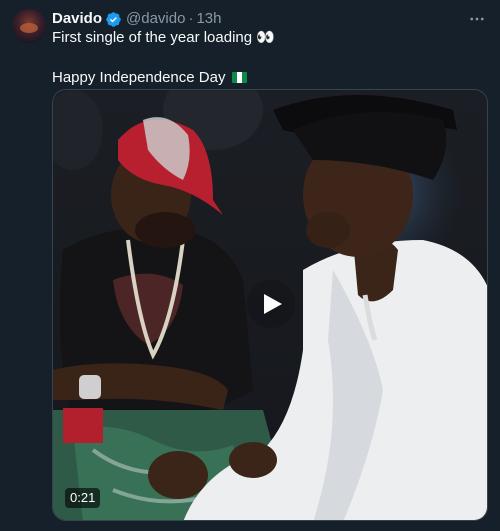 The width and height of the screenshot is (500, 531). I want to click on play-button, so click(271, 304).